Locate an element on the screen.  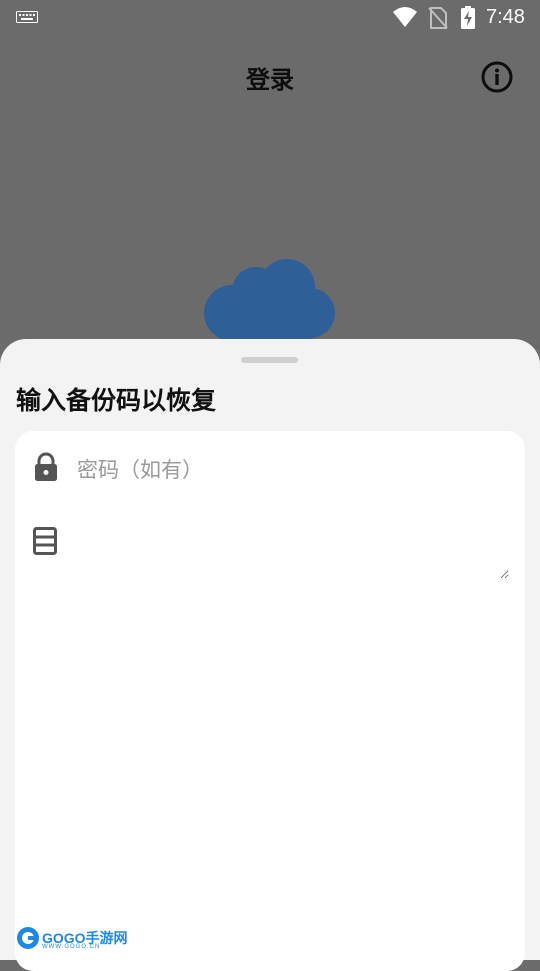
password-input is located at coordinates (287, 470).